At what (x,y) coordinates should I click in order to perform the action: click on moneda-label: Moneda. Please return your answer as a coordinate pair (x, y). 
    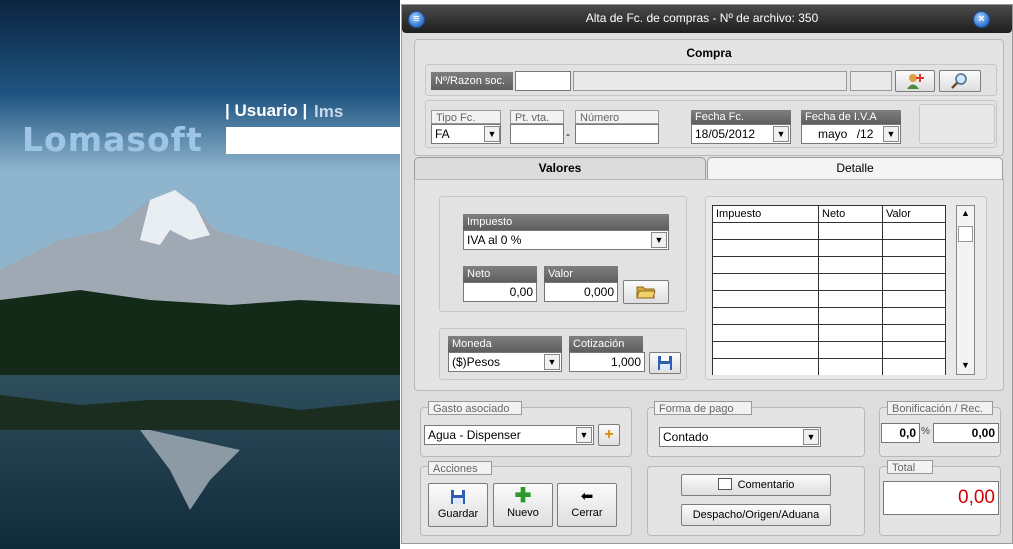
    Looking at the image, I should click on (505, 344).